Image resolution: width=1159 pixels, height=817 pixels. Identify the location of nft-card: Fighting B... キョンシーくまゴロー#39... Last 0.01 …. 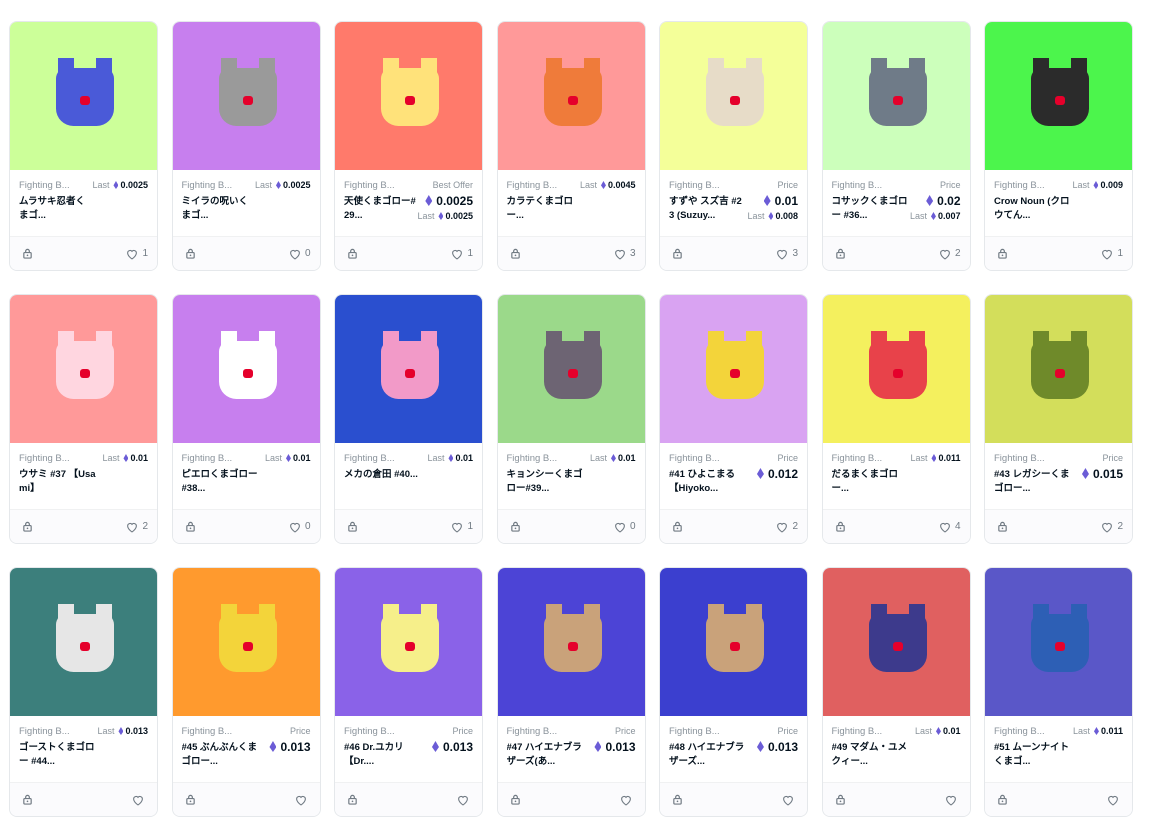
(571, 419).